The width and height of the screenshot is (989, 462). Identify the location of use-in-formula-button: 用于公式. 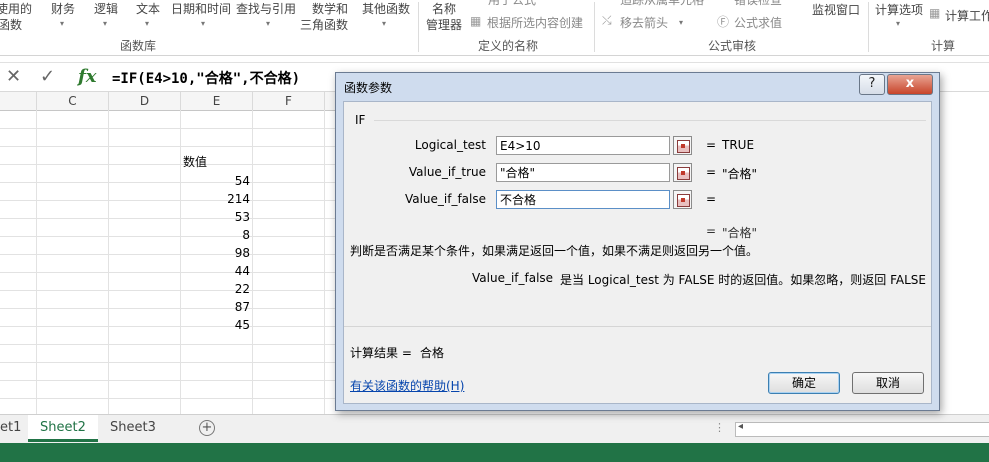
(512, 4).